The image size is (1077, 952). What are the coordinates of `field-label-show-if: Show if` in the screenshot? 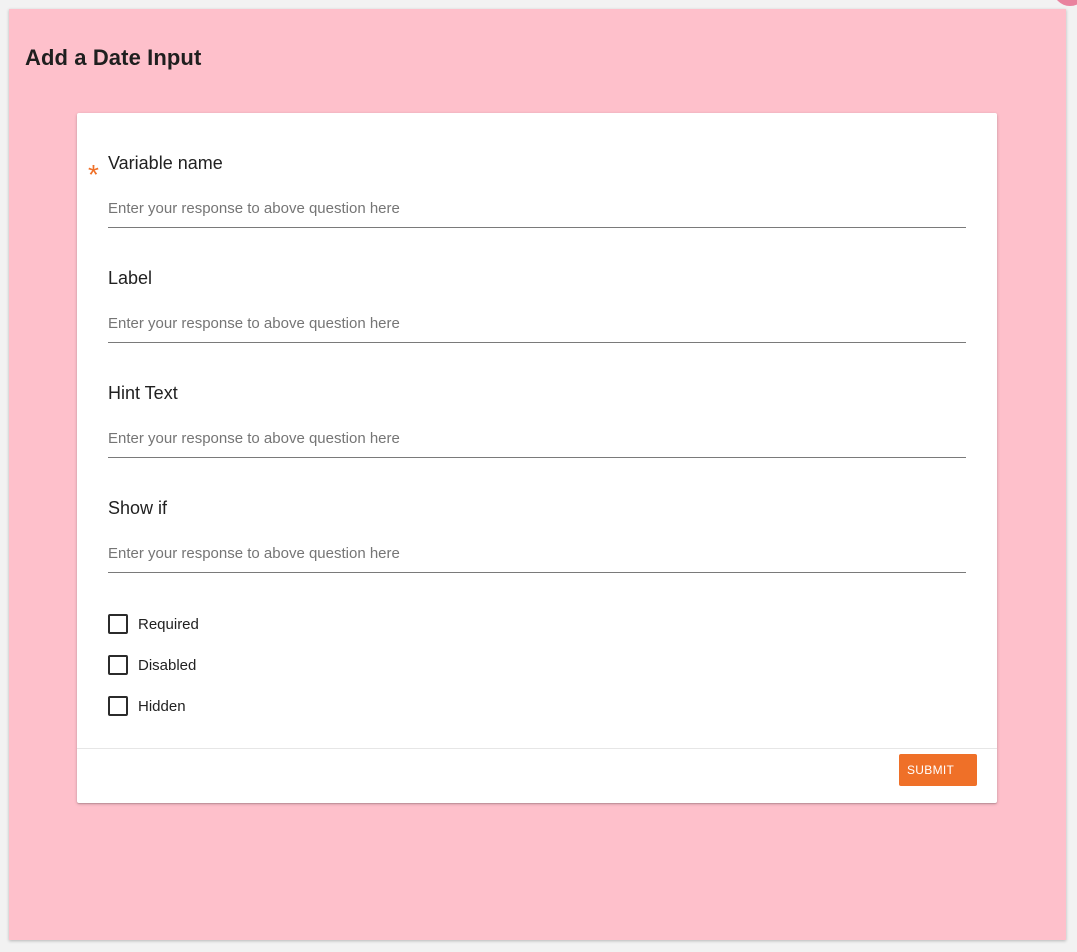 It's located at (138, 508).